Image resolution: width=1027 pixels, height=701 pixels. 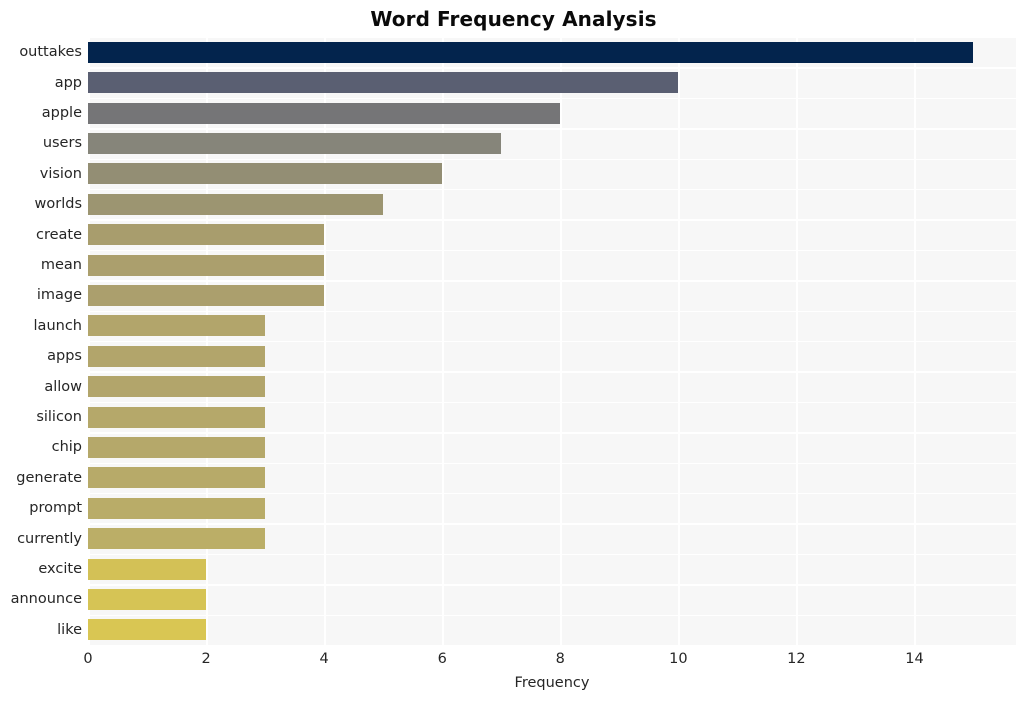 I want to click on y-axis-tick-label: image, so click(x=59, y=295).